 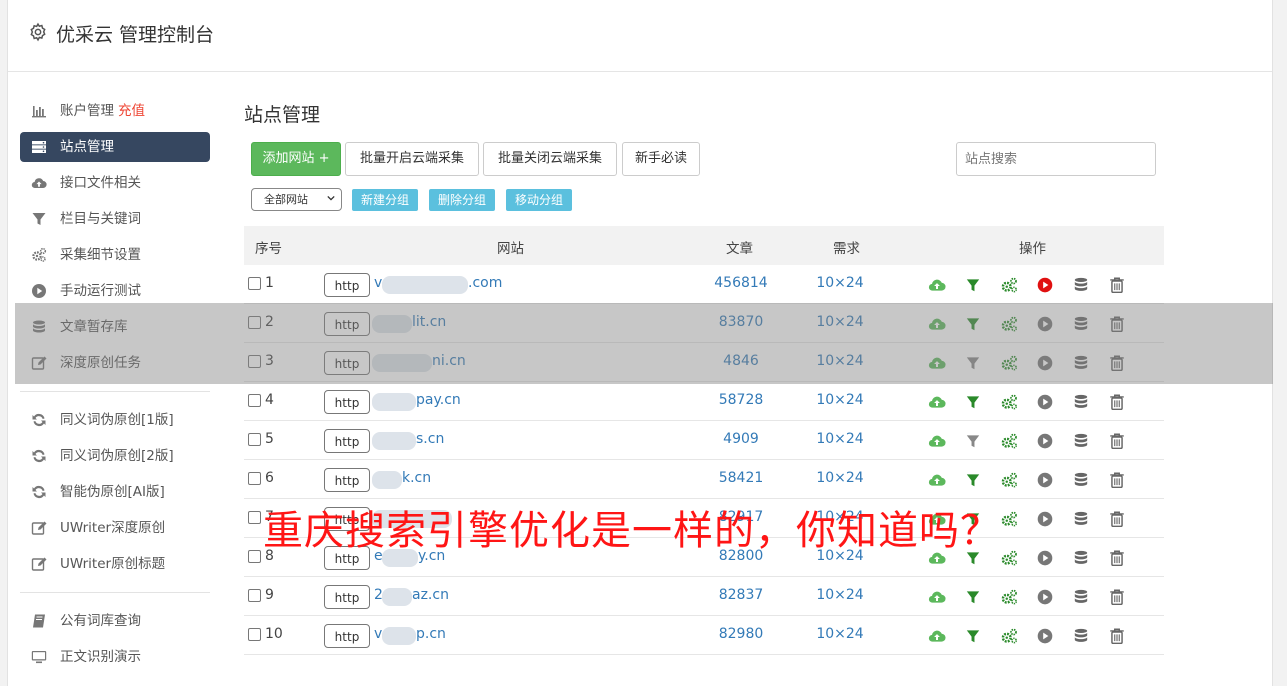 What do you see at coordinates (741, 478) in the screenshot?
I see `article-count: 58421` at bounding box center [741, 478].